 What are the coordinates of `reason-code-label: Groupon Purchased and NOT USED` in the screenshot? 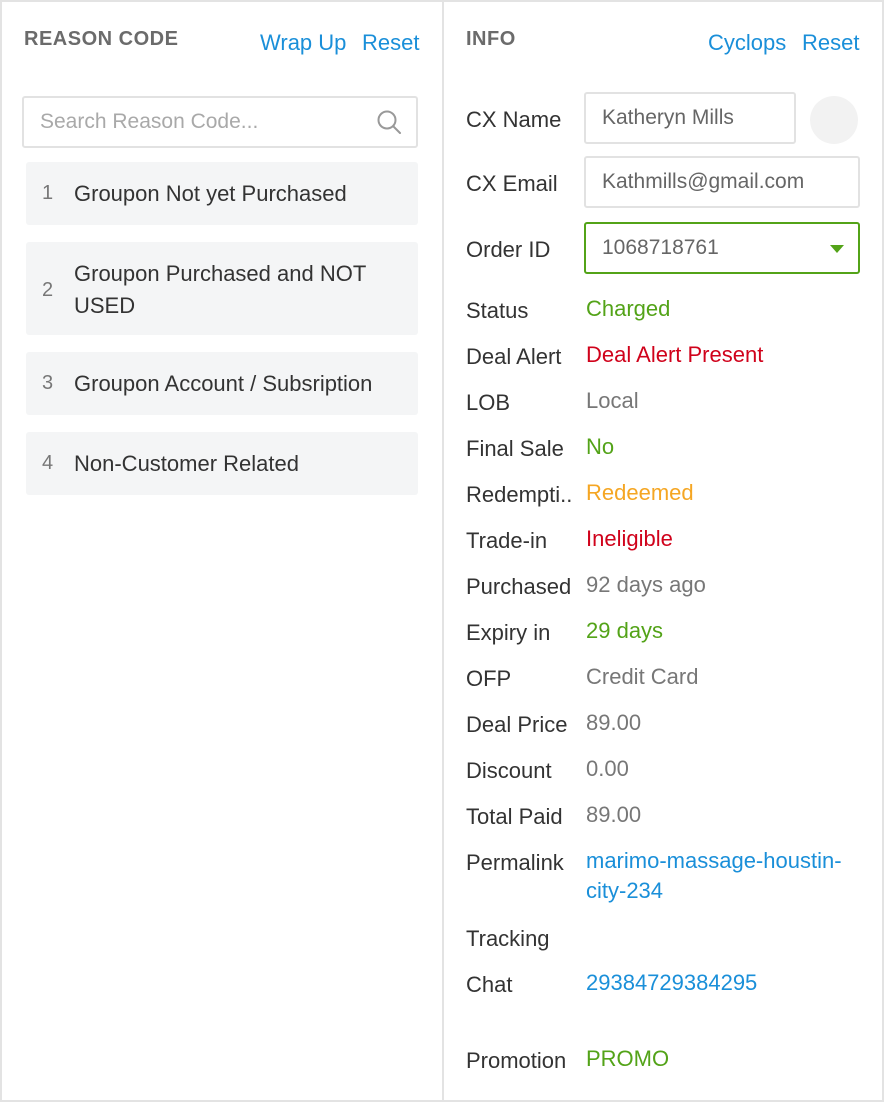 It's located at (220, 289).